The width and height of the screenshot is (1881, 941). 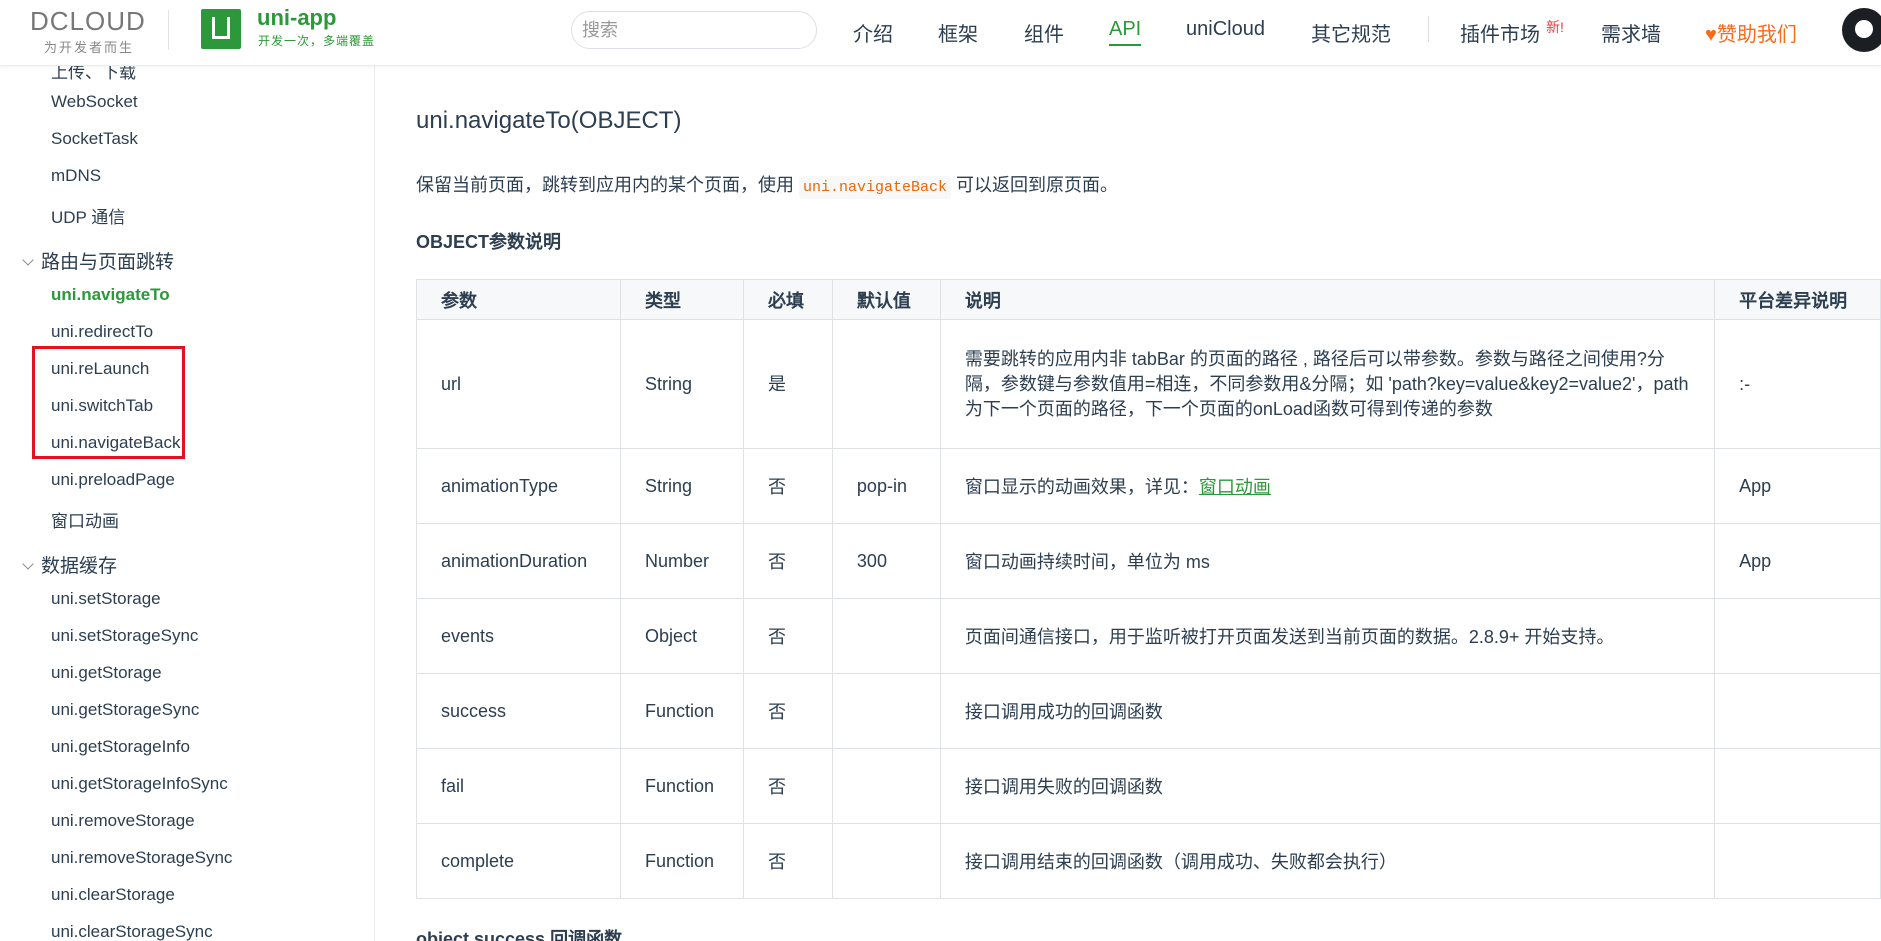 What do you see at coordinates (681, 636) in the screenshot?
I see `cell-type: Object` at bounding box center [681, 636].